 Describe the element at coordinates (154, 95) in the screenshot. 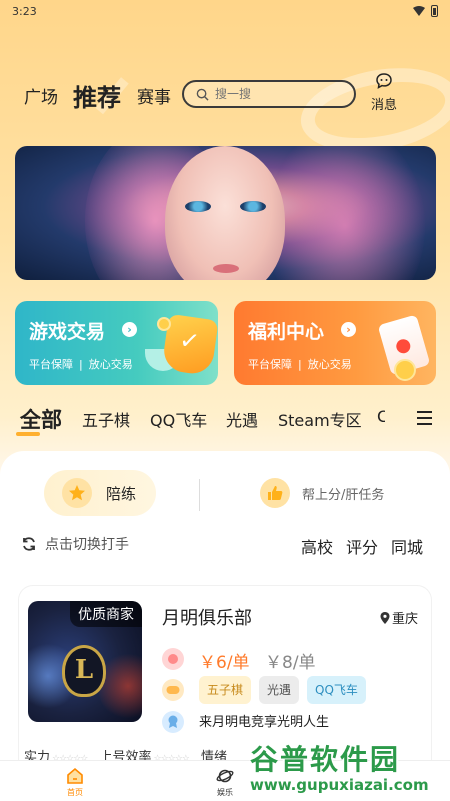

I see `tab-events: 赛事` at that location.